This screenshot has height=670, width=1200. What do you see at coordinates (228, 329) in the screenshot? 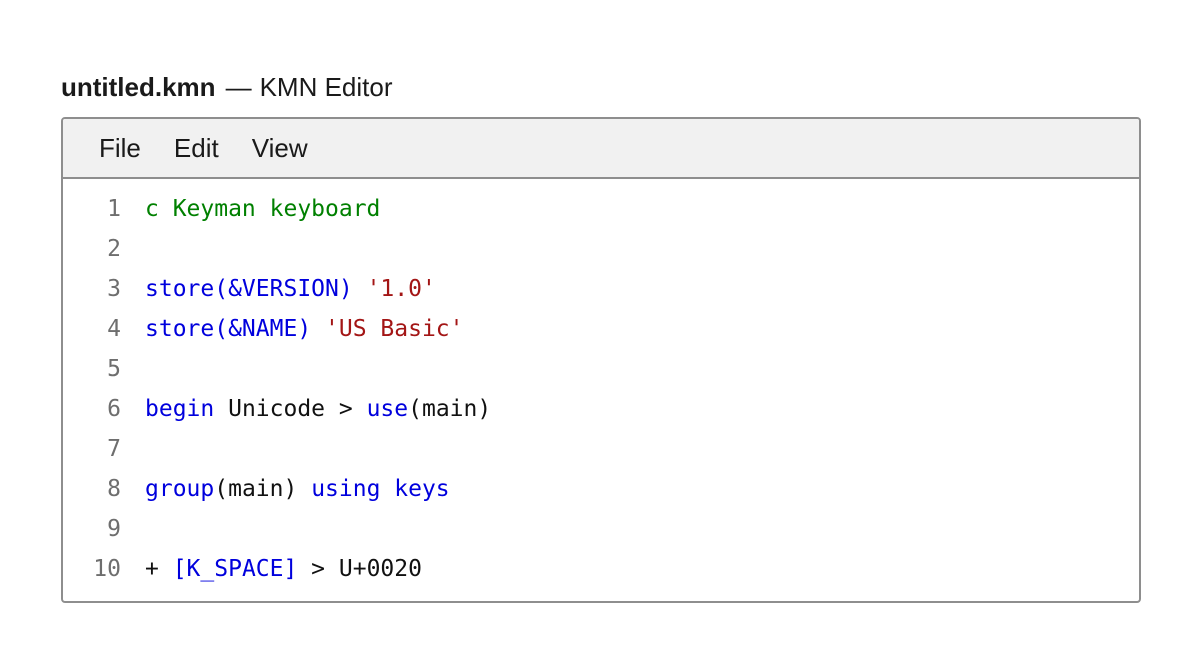
I see `code-token-keyword: store(&NAME)` at bounding box center [228, 329].